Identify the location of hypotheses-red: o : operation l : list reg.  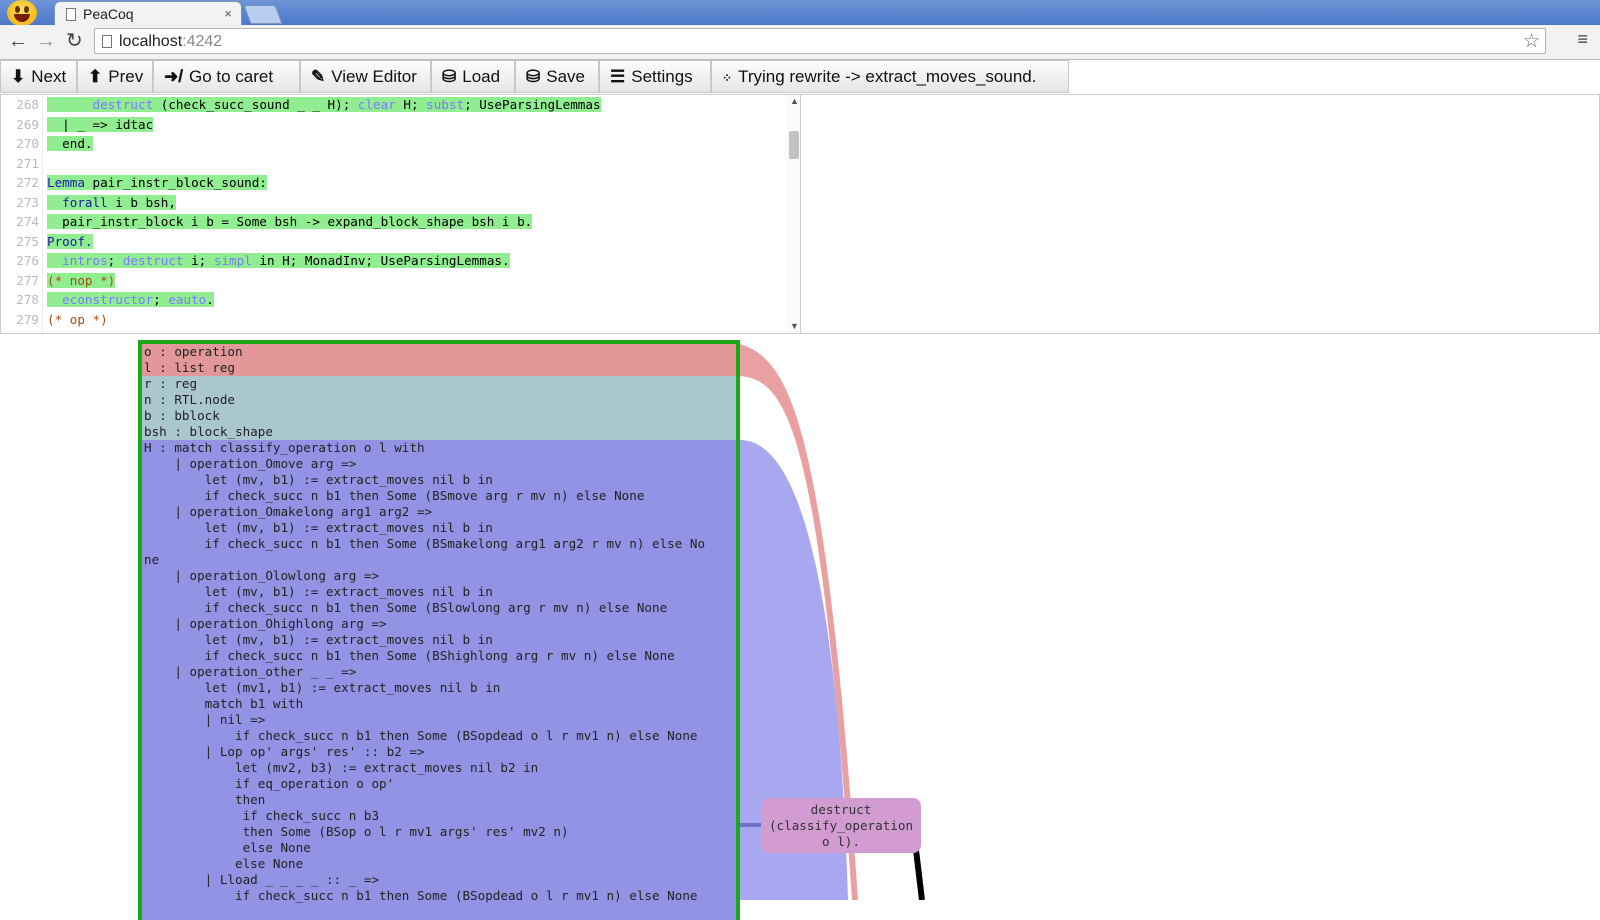
(439, 360).